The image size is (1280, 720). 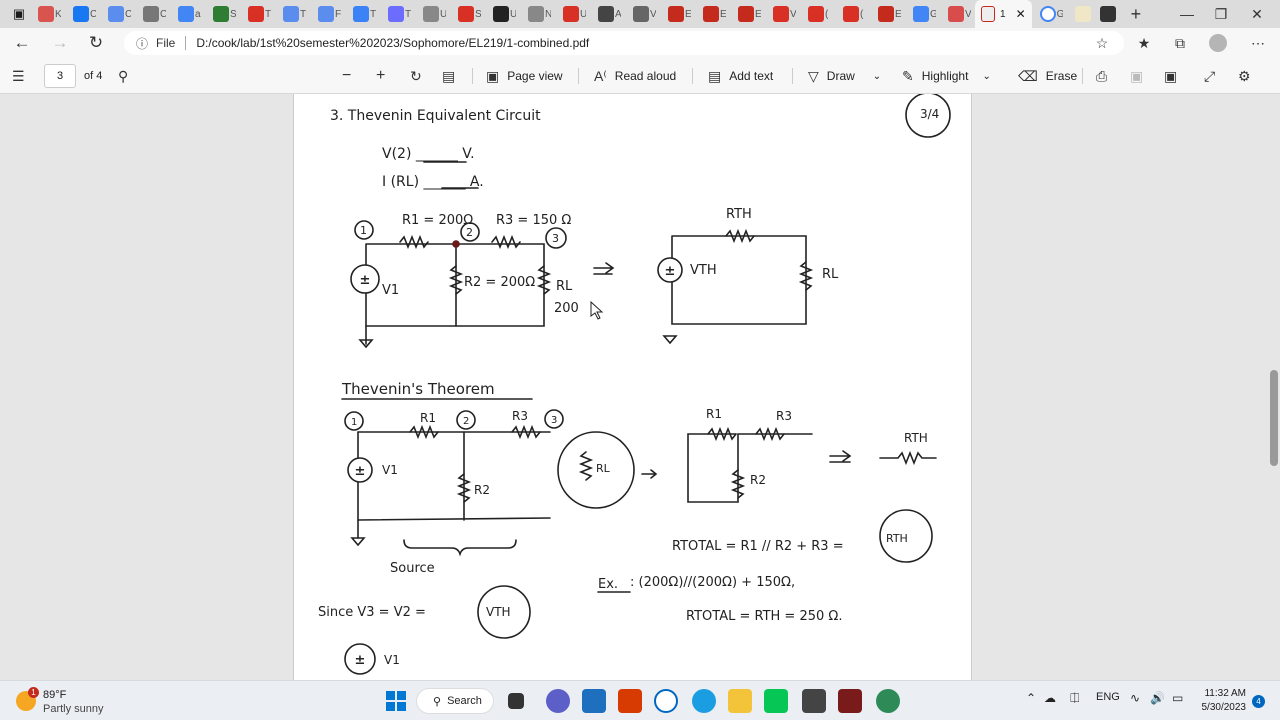 I want to click on tray-chevron-up-icon: ⌃, so click(x=1031, y=698).